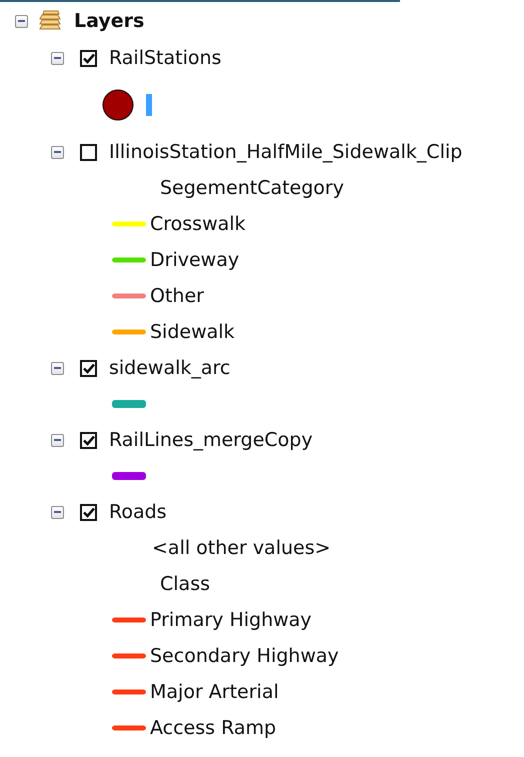 The image size is (524, 757). What do you see at coordinates (50, 21) in the screenshot?
I see `layers-icon` at bounding box center [50, 21].